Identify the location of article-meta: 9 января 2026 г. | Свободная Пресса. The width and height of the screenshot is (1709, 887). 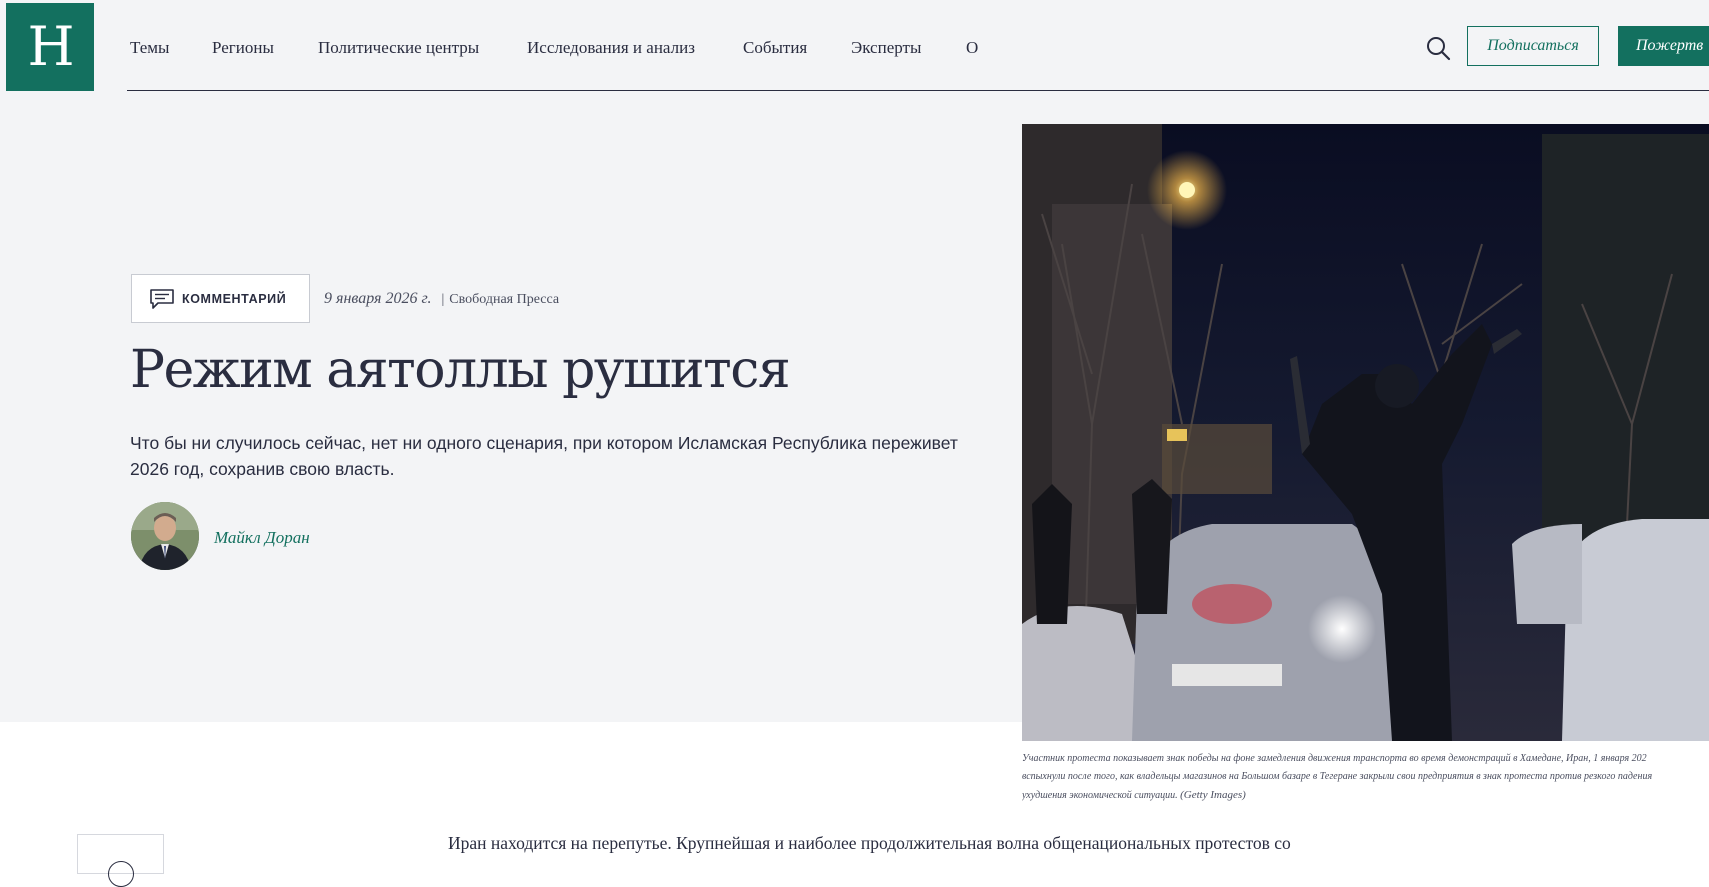
(441, 299).